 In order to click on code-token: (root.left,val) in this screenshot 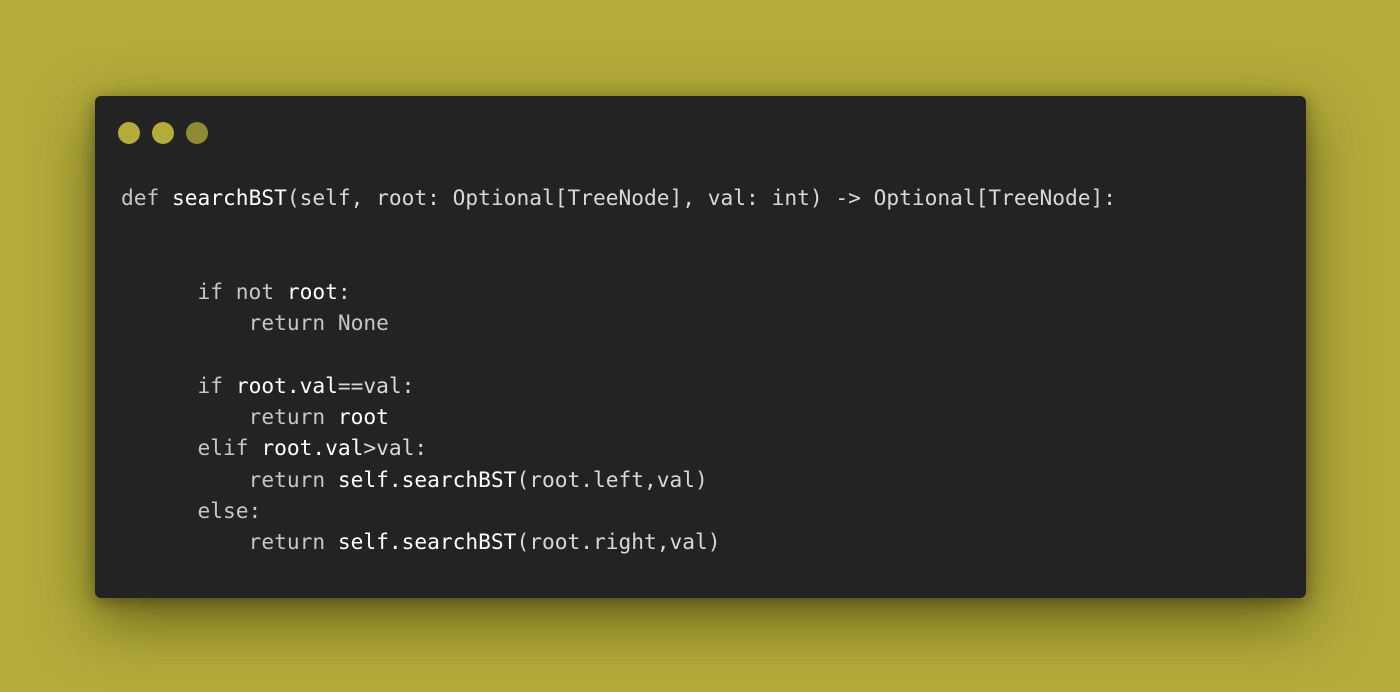, I will do `click(612, 479)`.